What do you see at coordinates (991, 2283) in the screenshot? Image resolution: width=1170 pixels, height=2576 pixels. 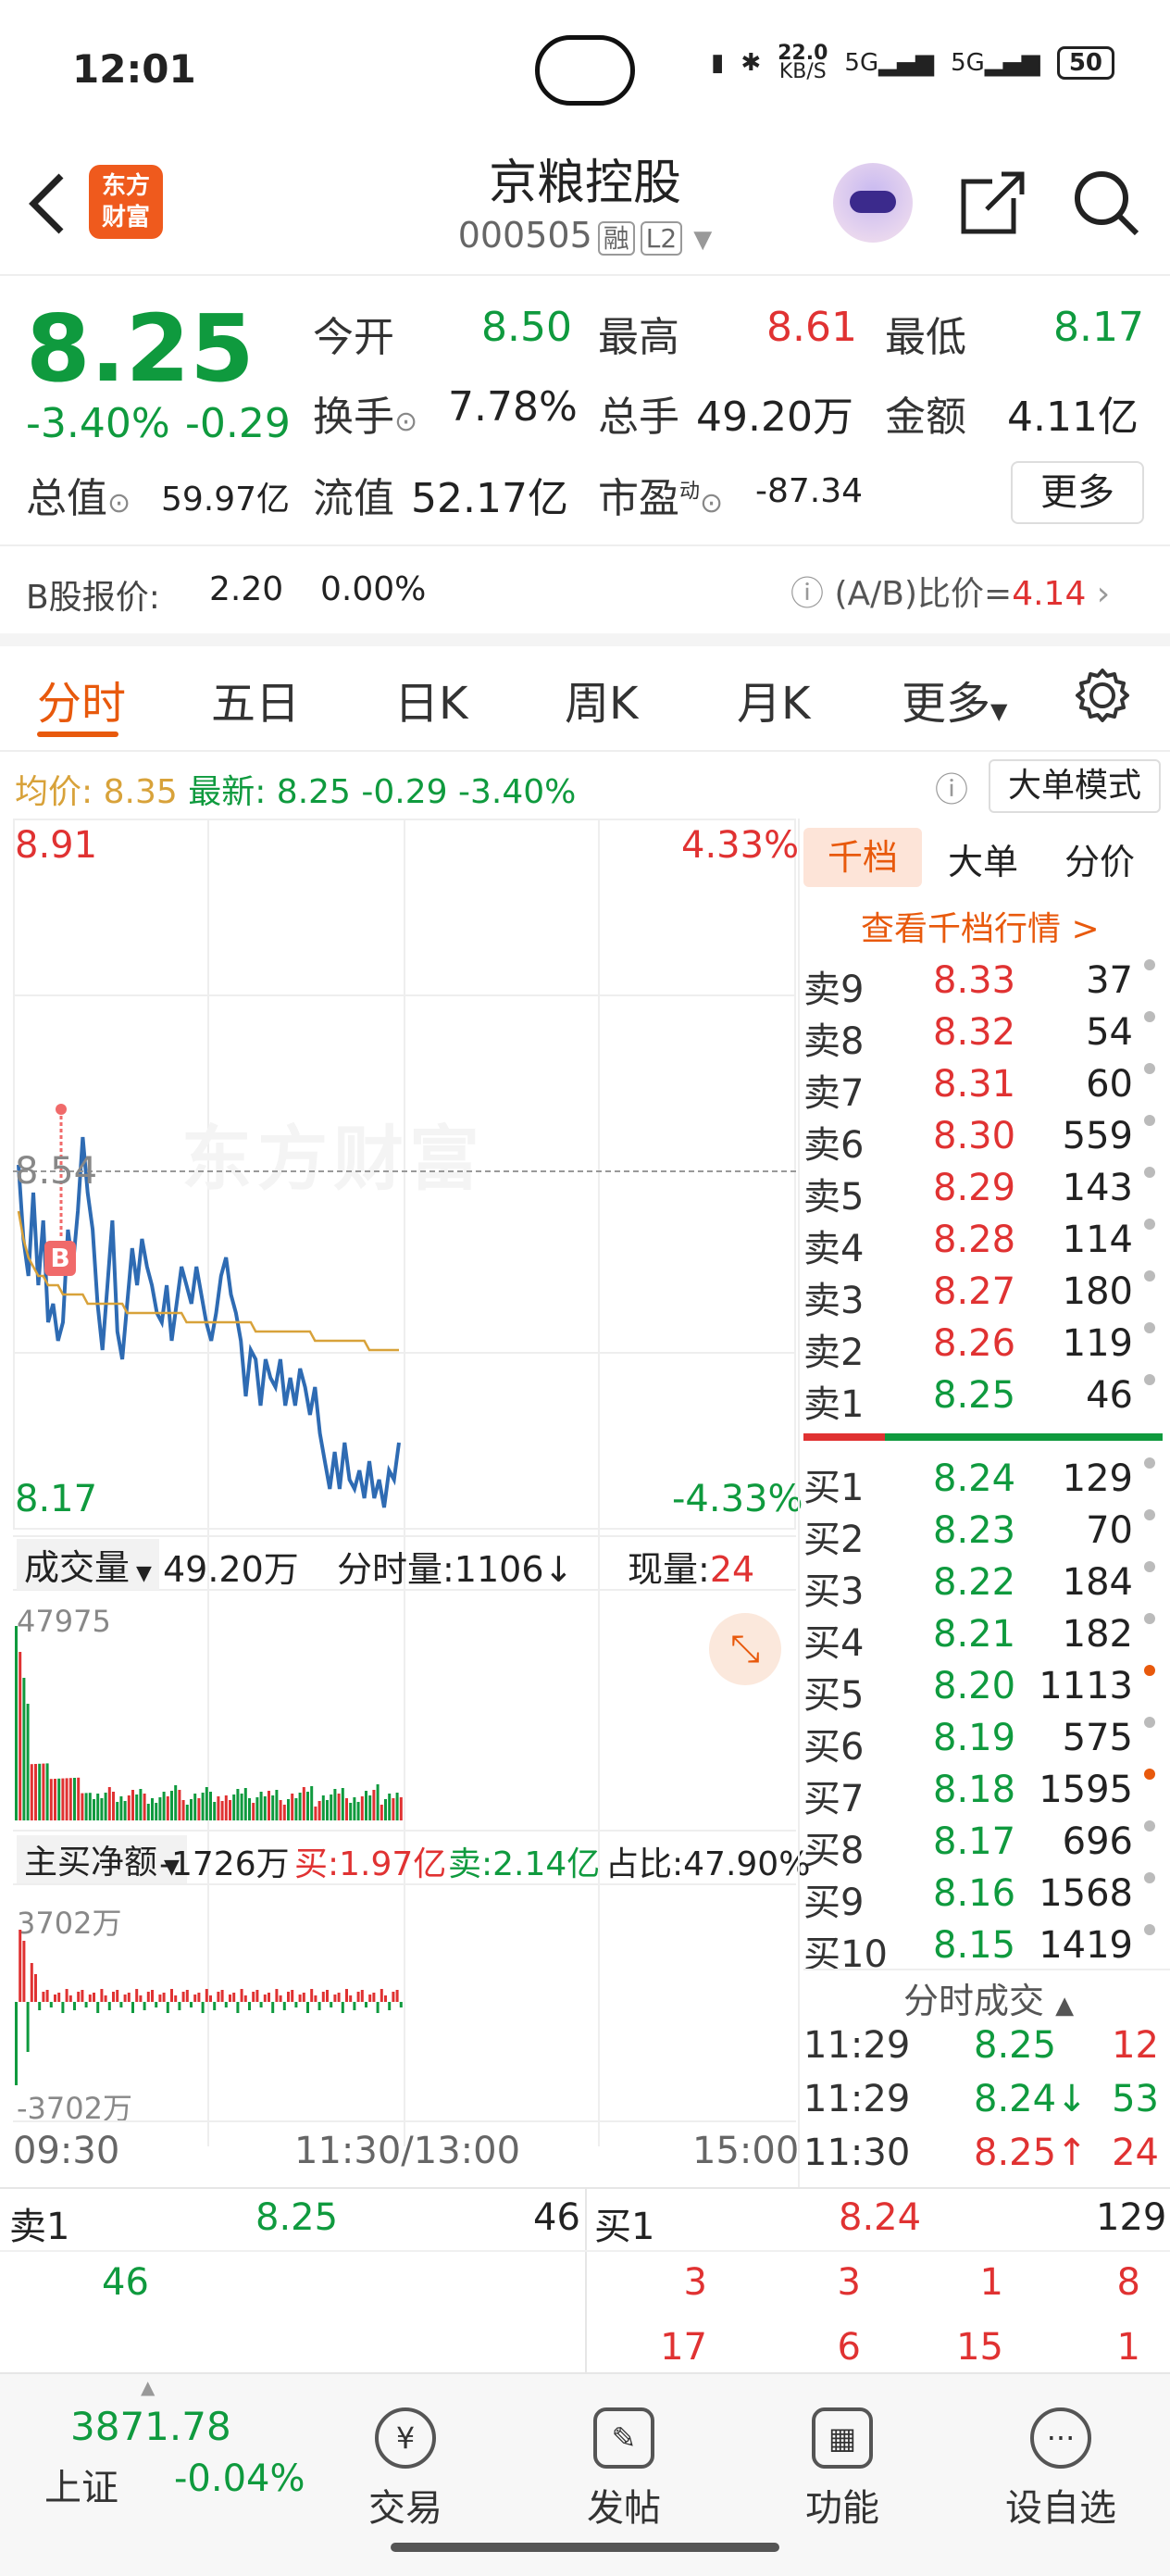 I see `queue-buy-item: 1` at bounding box center [991, 2283].